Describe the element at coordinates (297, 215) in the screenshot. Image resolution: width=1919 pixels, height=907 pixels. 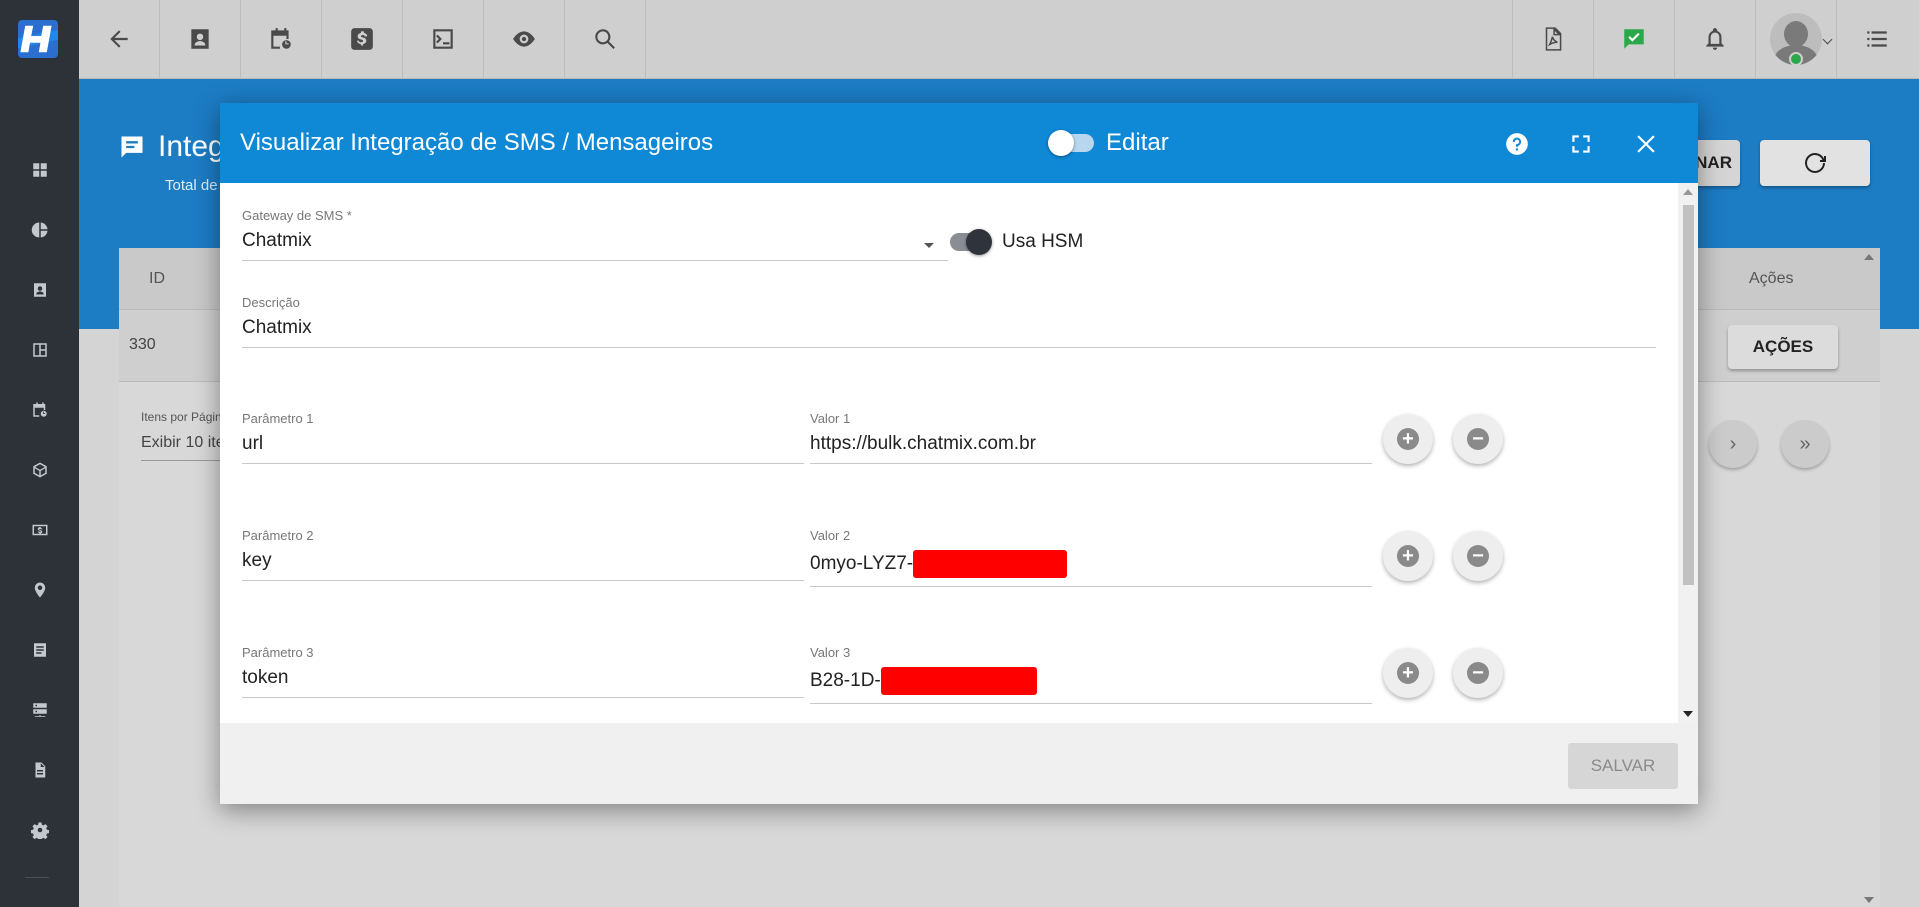
I see `gateway-label: Gateway de SMS *` at that location.